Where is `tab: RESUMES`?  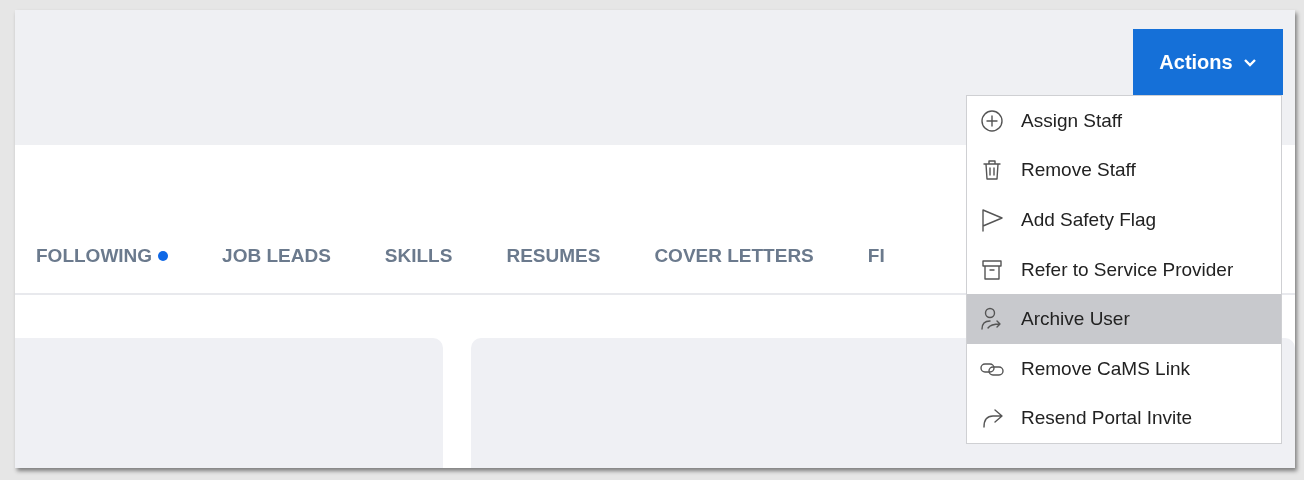
tab: RESUMES is located at coordinates (557, 256).